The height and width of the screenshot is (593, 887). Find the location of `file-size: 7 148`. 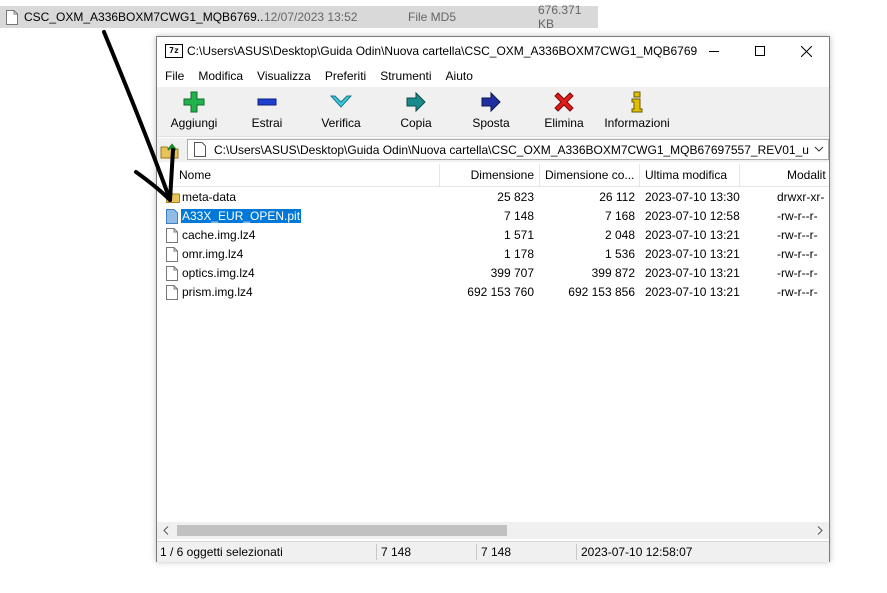

file-size: 7 148 is located at coordinates (518, 216).